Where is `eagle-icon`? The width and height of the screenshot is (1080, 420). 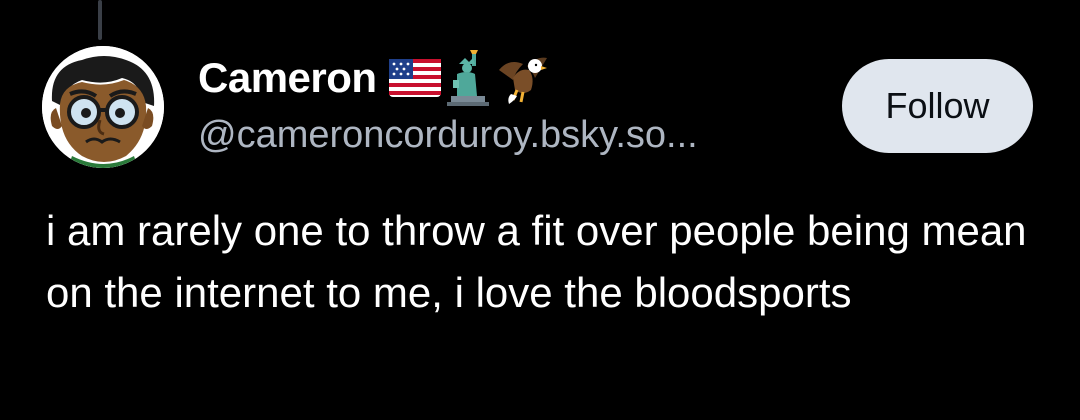
eagle-icon is located at coordinates (523, 78).